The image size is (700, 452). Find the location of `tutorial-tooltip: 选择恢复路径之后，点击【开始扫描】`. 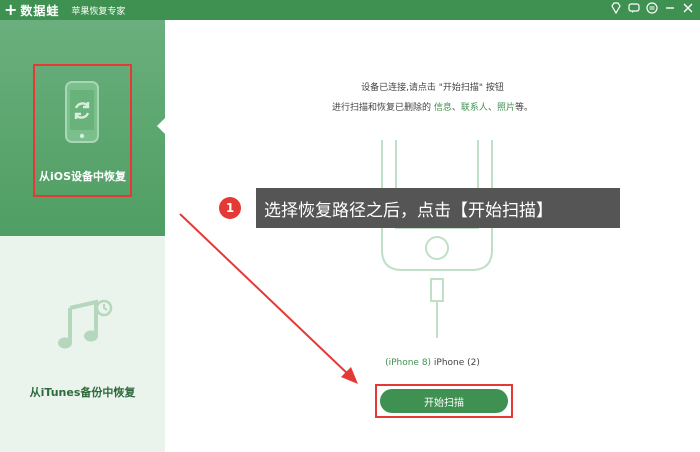

tutorial-tooltip: 选择恢复路径之后，点击【开始扫描】 is located at coordinates (438, 208).